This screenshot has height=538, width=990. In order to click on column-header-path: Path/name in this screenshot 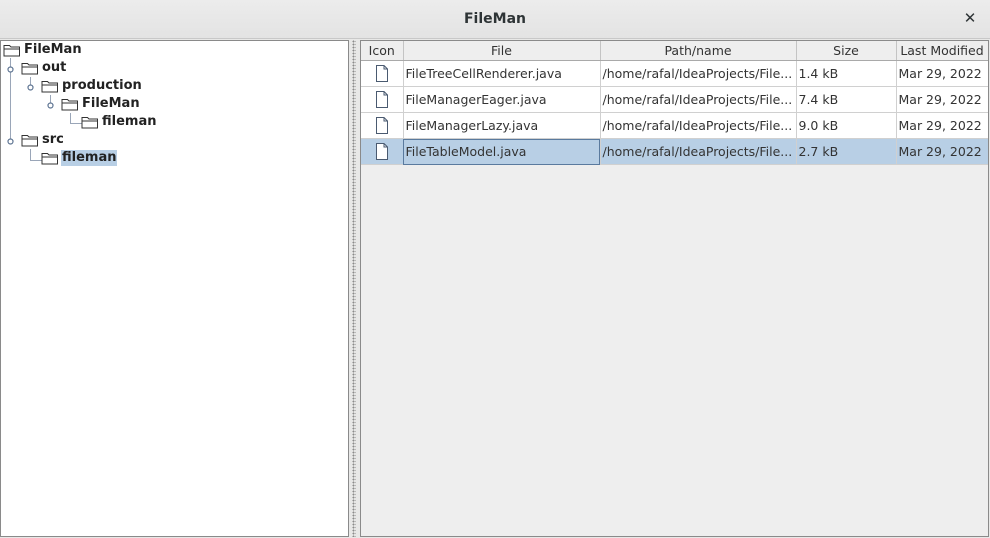, I will do `click(698, 51)`.